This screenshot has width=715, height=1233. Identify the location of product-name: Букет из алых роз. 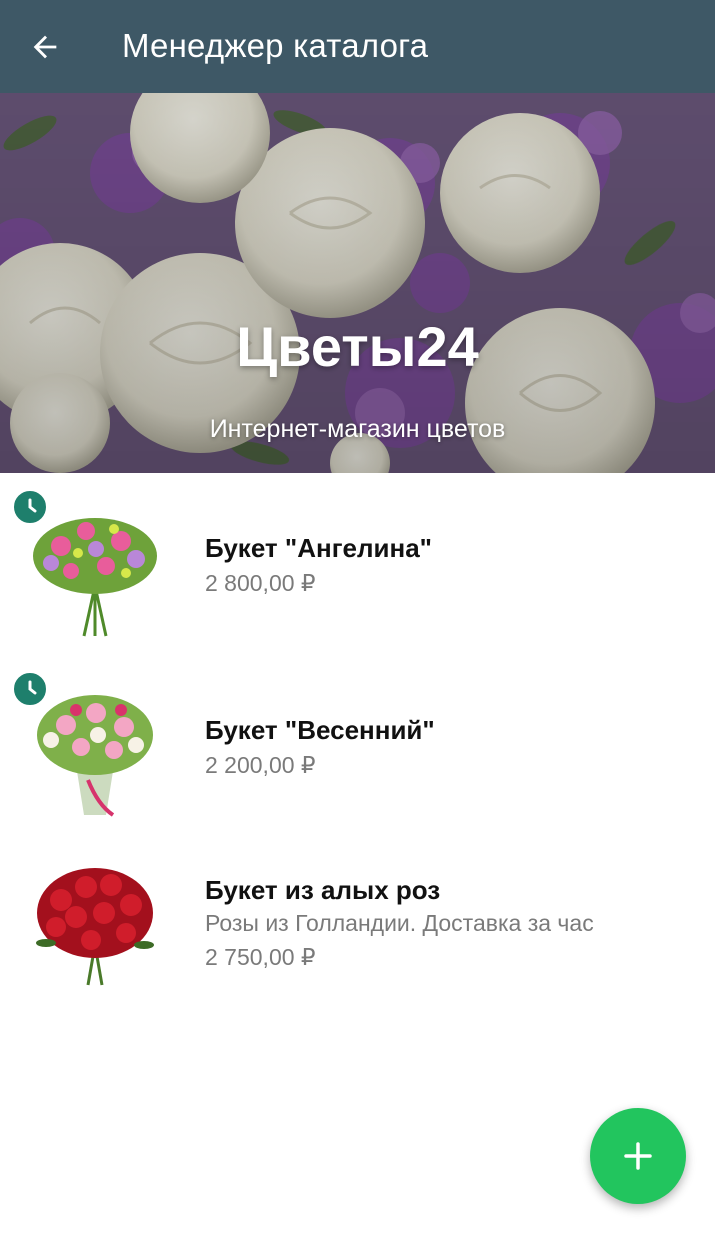
(323, 890).